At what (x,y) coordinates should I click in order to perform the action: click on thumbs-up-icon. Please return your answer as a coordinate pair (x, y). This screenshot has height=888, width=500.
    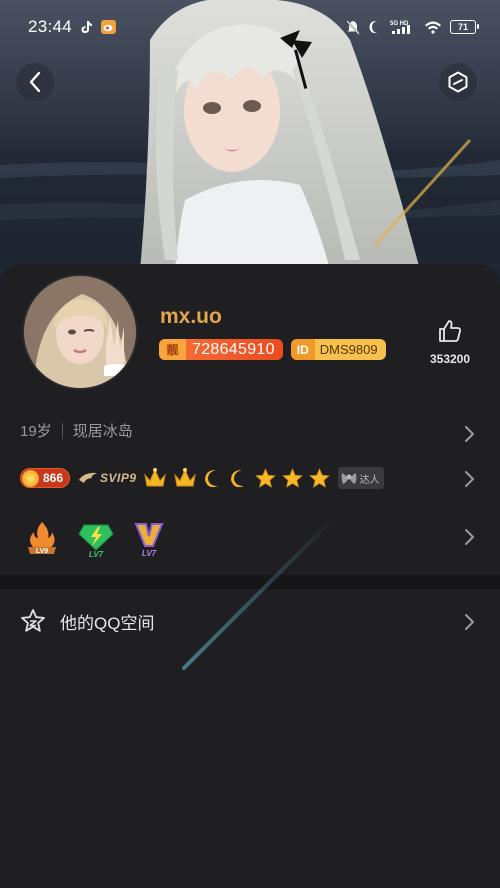
    Looking at the image, I should click on (450, 331).